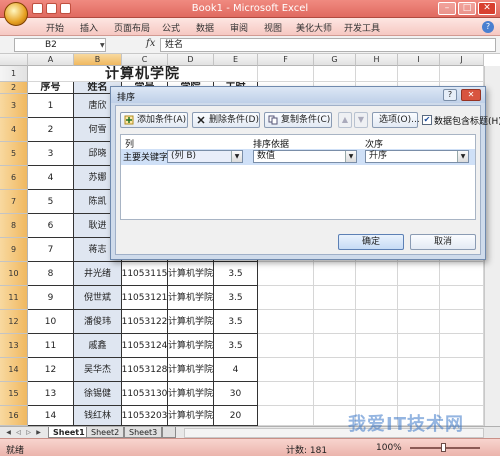 Image resolution: width=500 pixels, height=456 pixels. Describe the element at coordinates (14, 74) in the screenshot. I see `row-header: 1` at that location.